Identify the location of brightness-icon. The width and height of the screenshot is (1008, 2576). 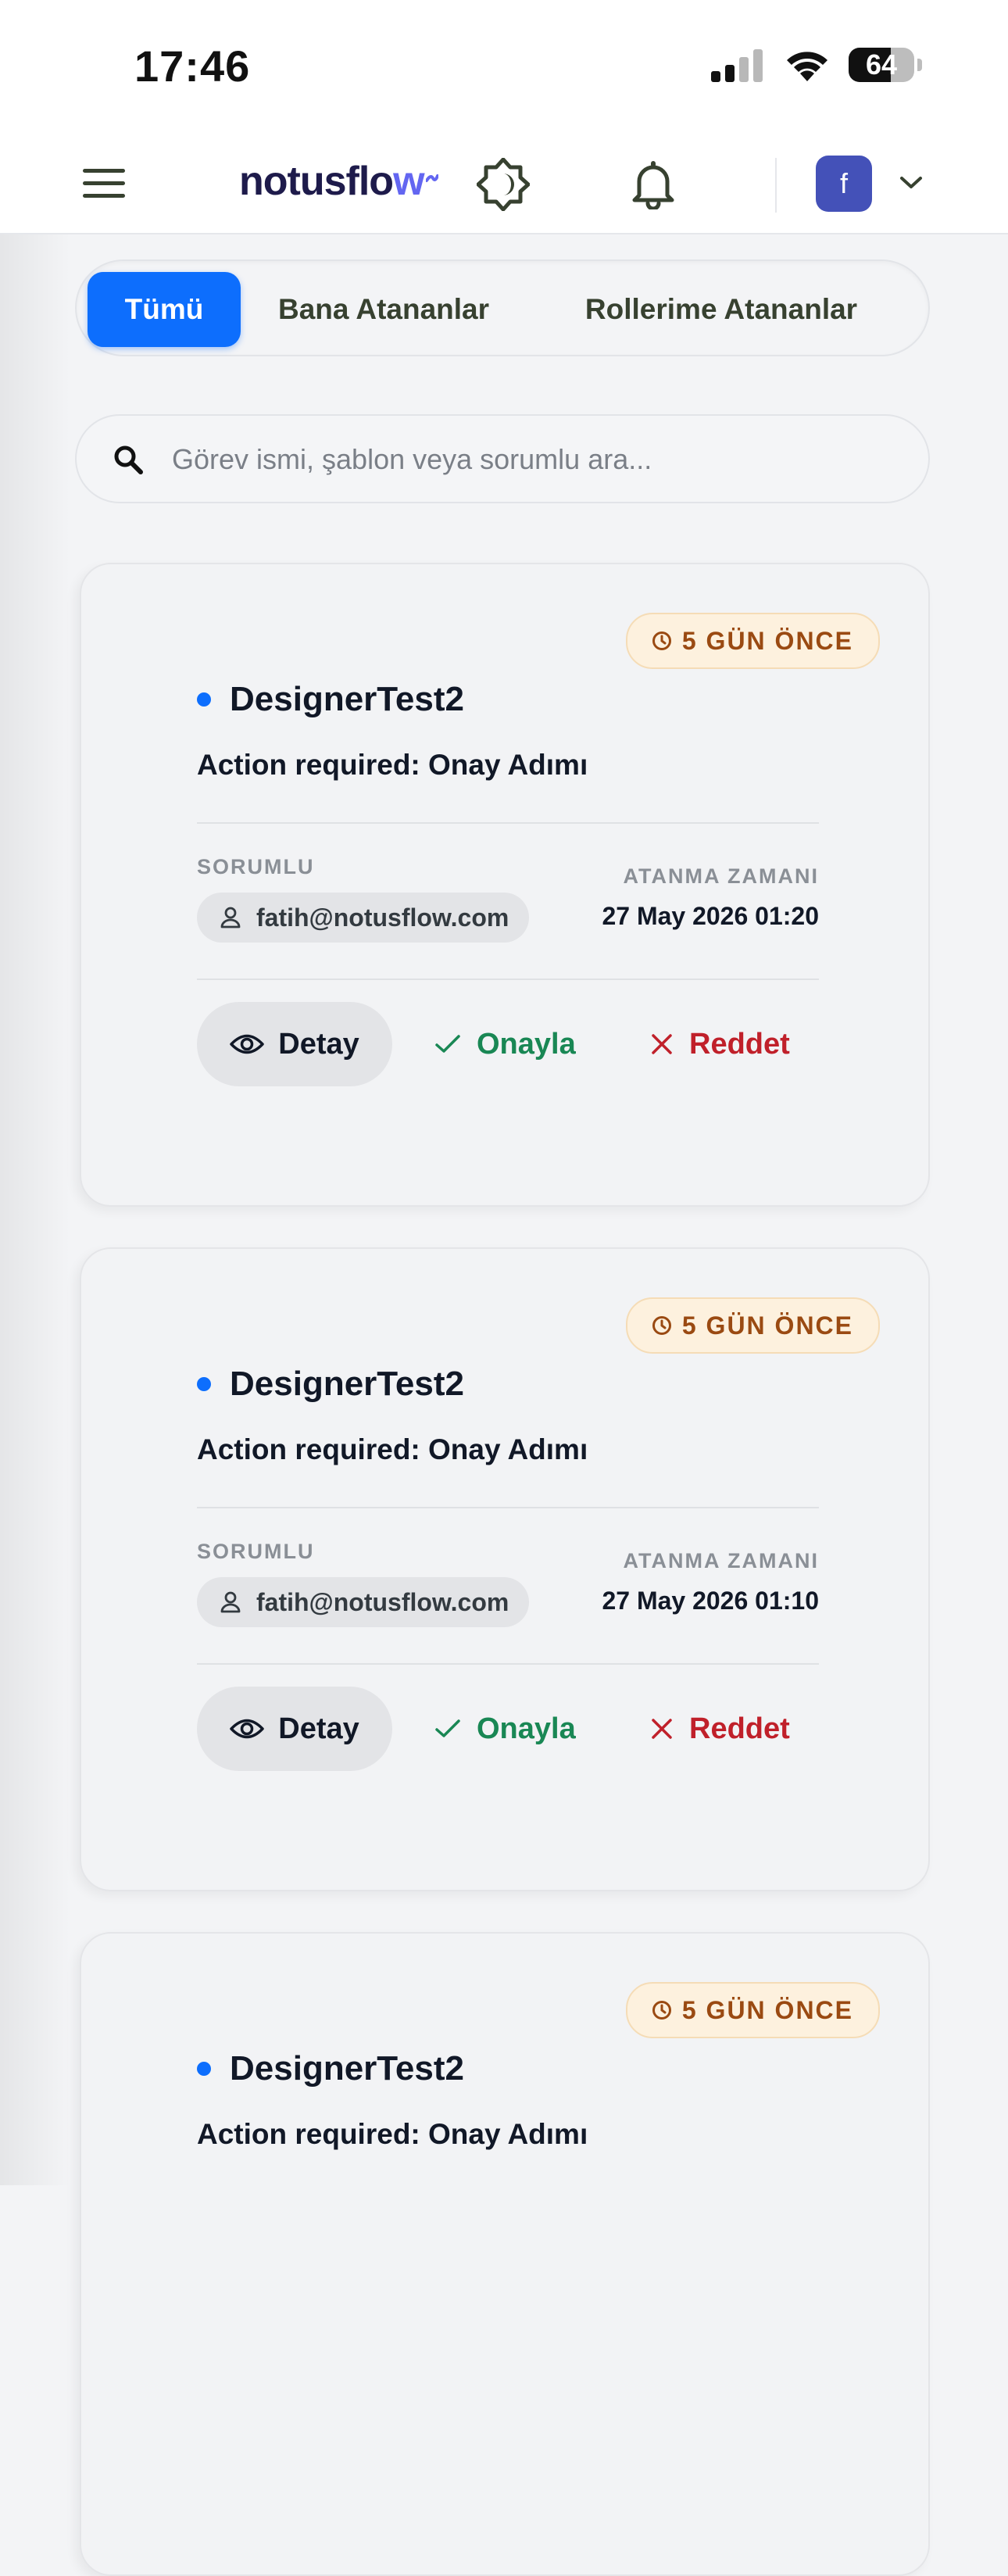
(503, 184).